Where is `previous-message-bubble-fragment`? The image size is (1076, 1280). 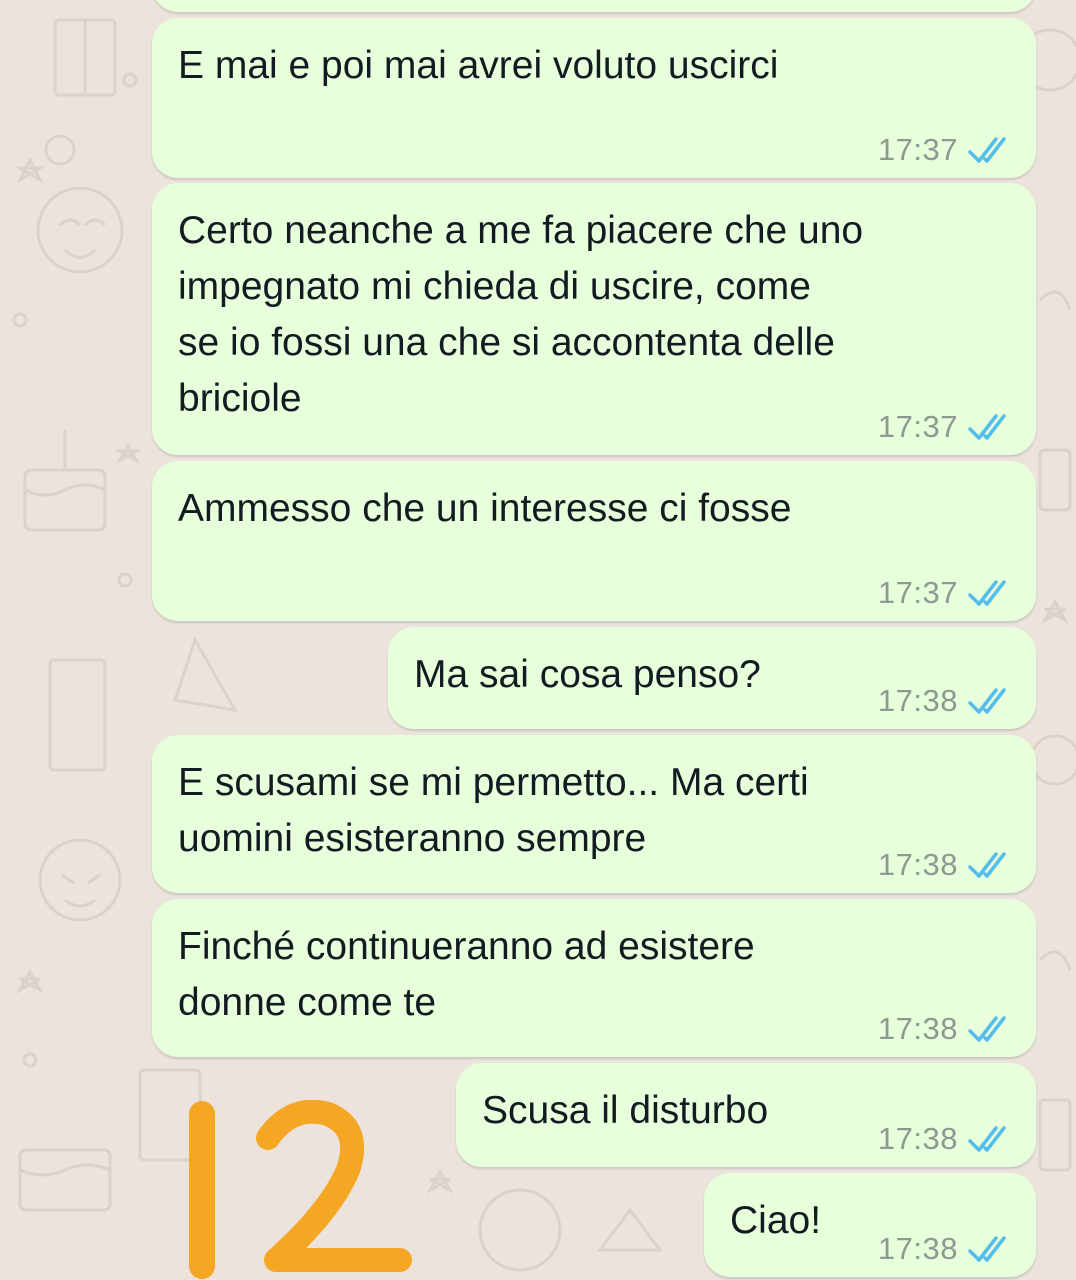 previous-message-bubble-fragment is located at coordinates (594, 6).